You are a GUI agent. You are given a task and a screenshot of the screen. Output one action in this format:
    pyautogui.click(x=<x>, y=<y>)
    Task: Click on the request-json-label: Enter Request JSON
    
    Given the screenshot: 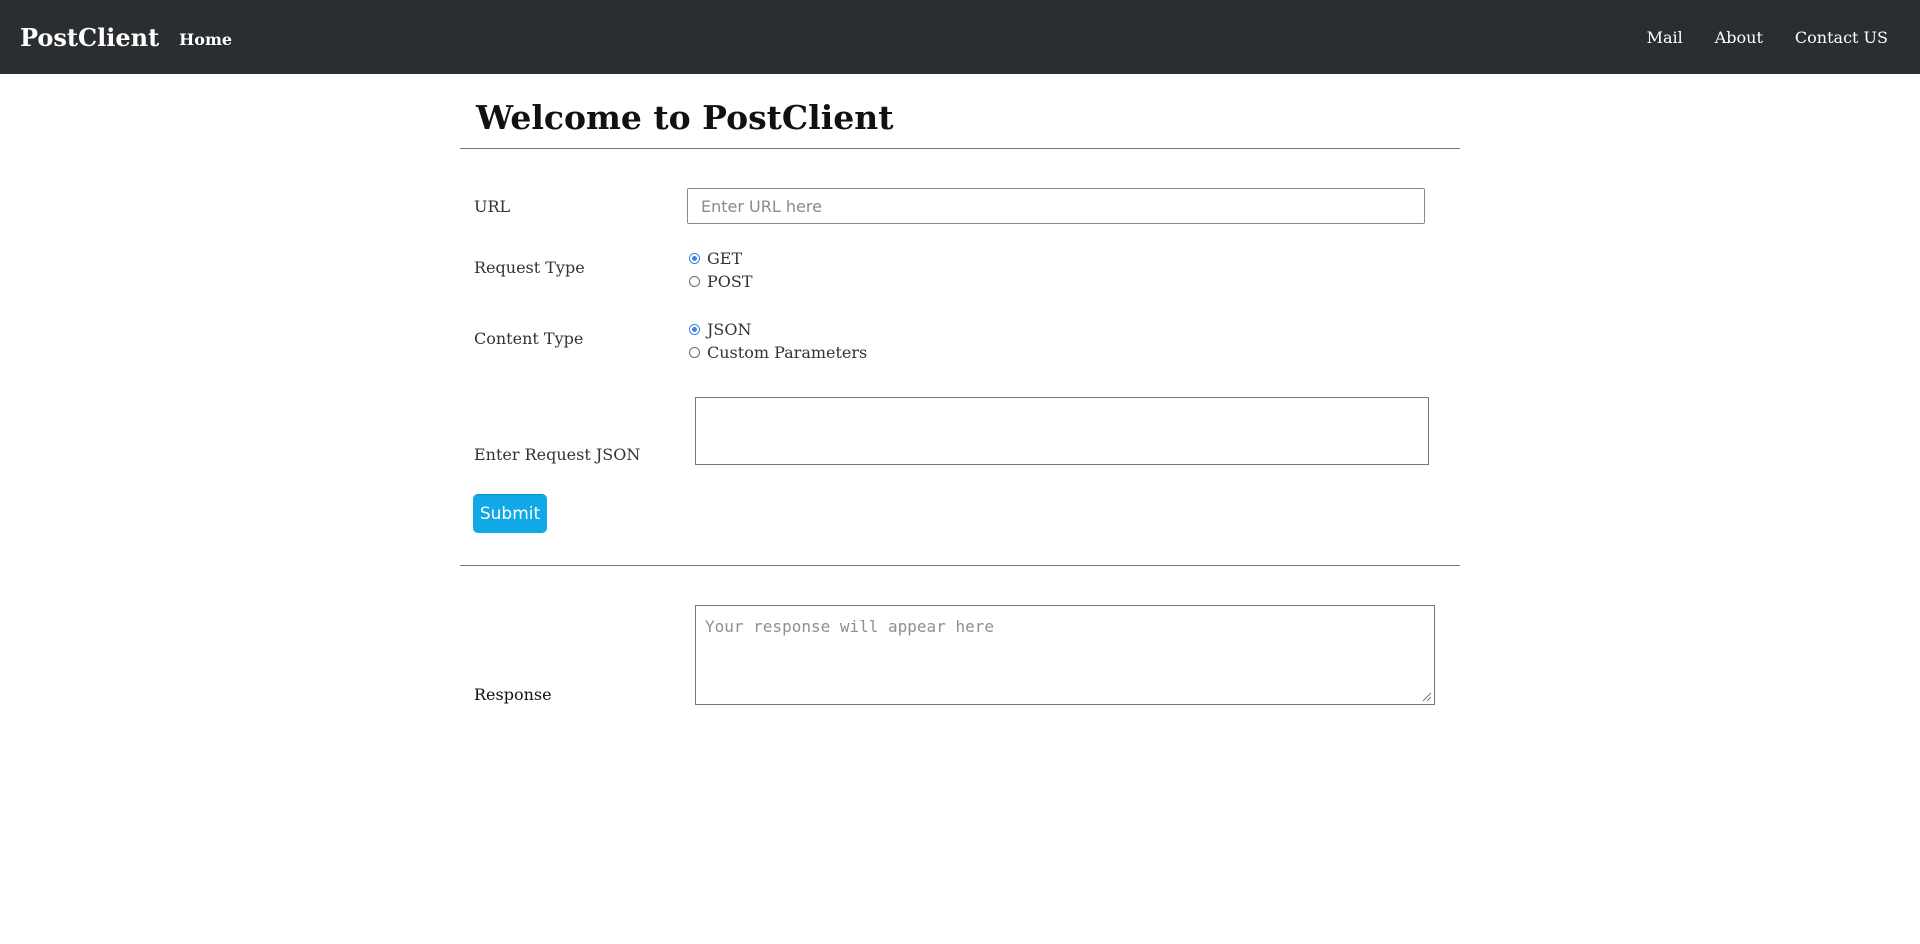 What is the action you would take?
    pyautogui.click(x=557, y=454)
    